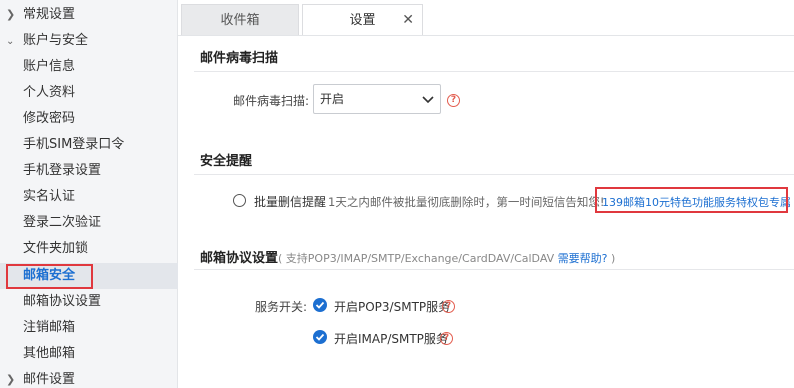 The image size is (794, 388). I want to click on sidebar-item-label: 常规设置, so click(49, 14).